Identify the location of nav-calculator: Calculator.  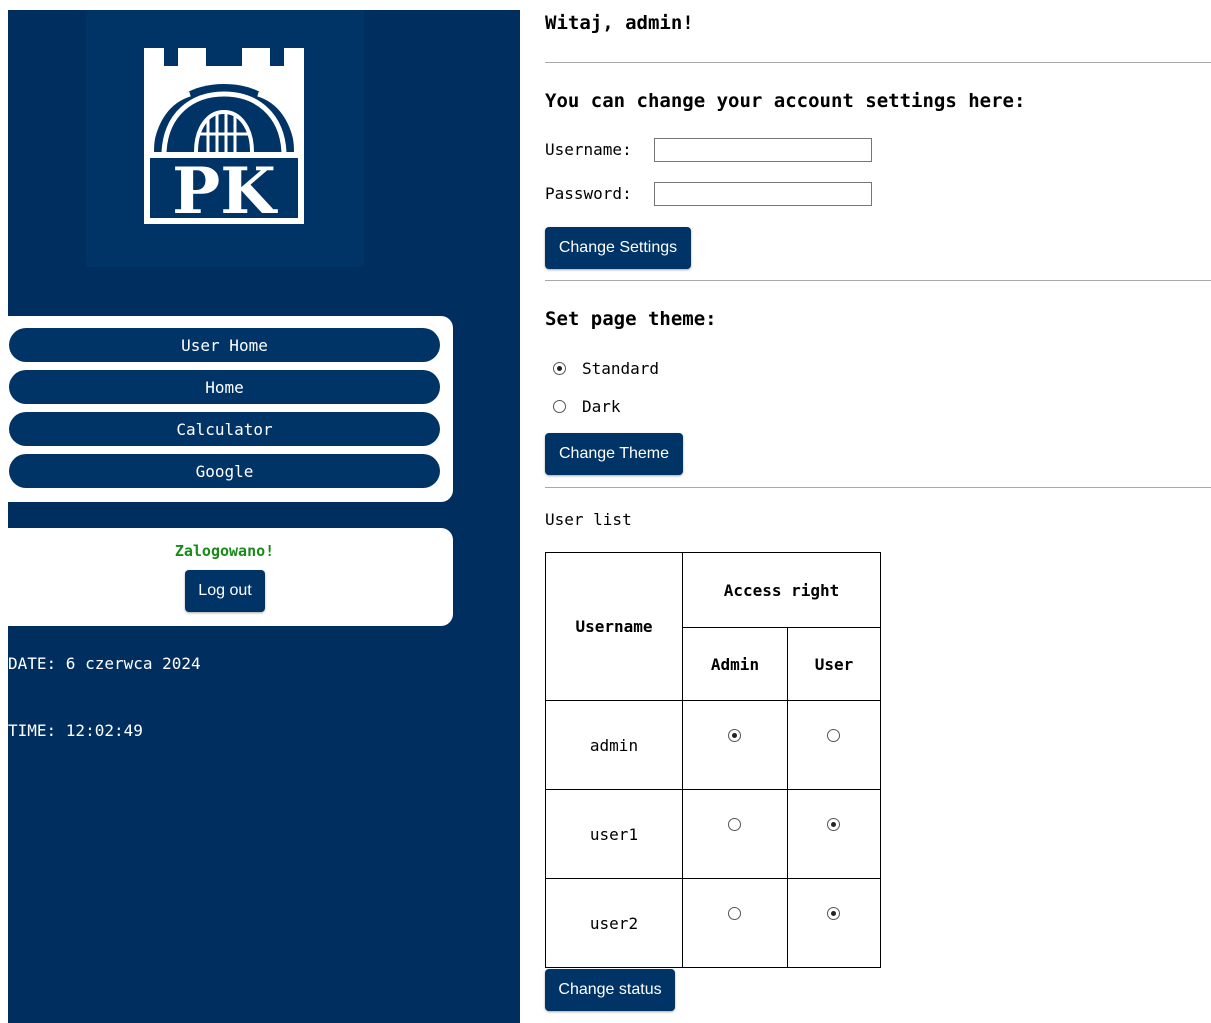
(224, 429).